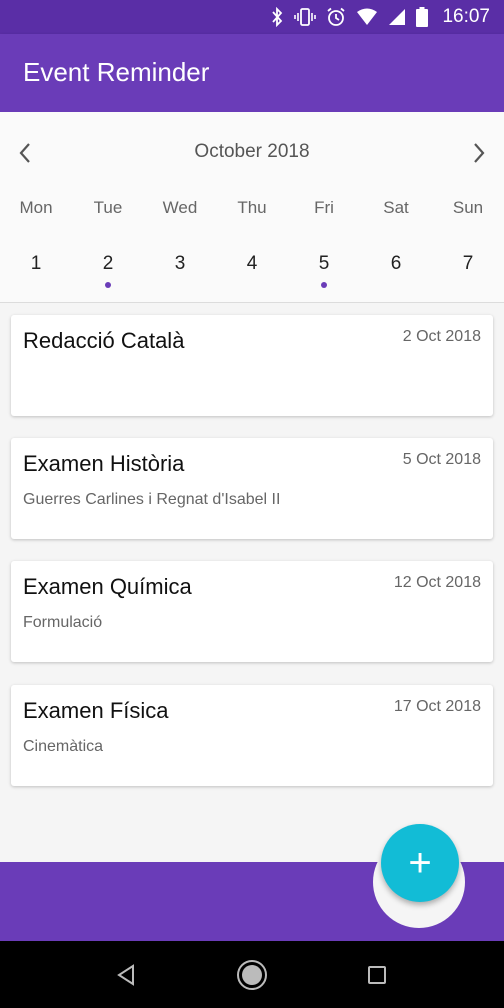 This screenshot has width=504, height=1008. I want to click on event-card: Redacció Català 2 Oct 2018, so click(252, 365).